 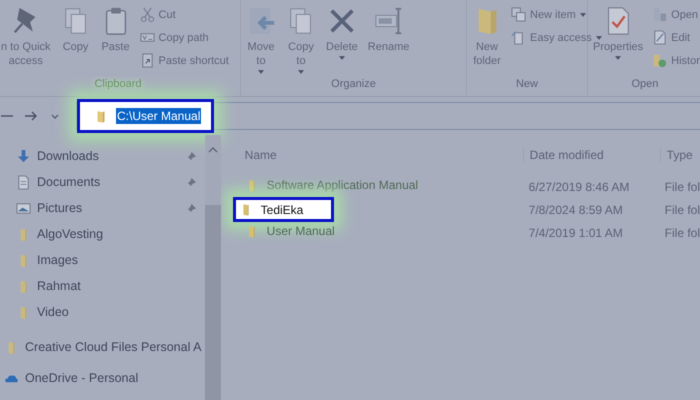 I want to click on ribbon-button: Cut, so click(x=184, y=14).